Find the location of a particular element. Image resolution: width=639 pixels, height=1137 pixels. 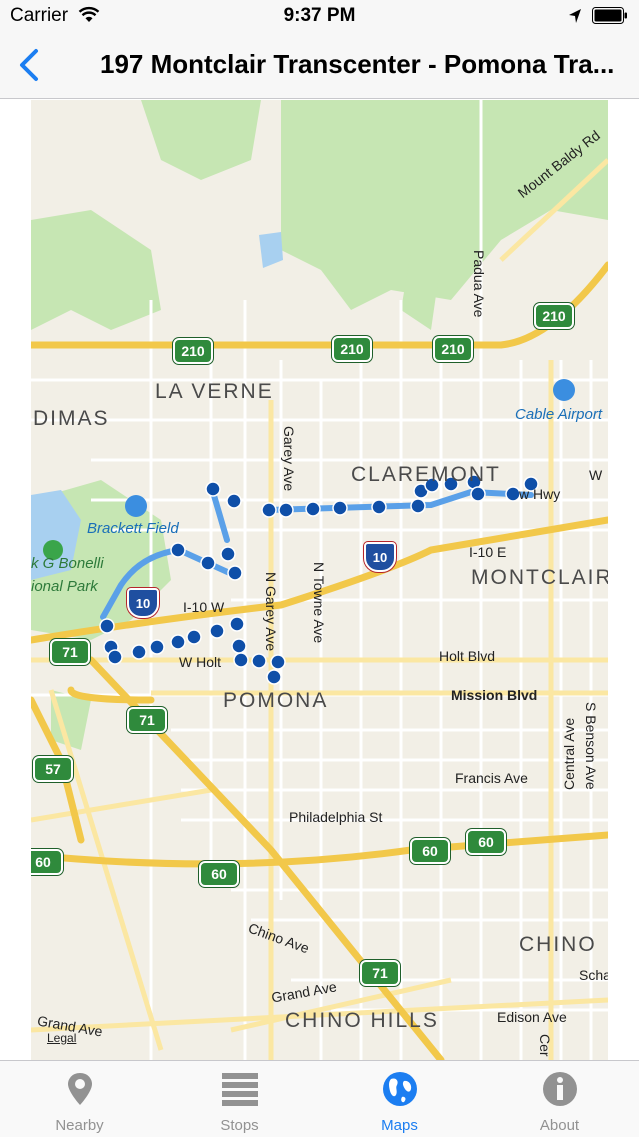

tab-maps: Maps is located at coordinates (399, 1099).